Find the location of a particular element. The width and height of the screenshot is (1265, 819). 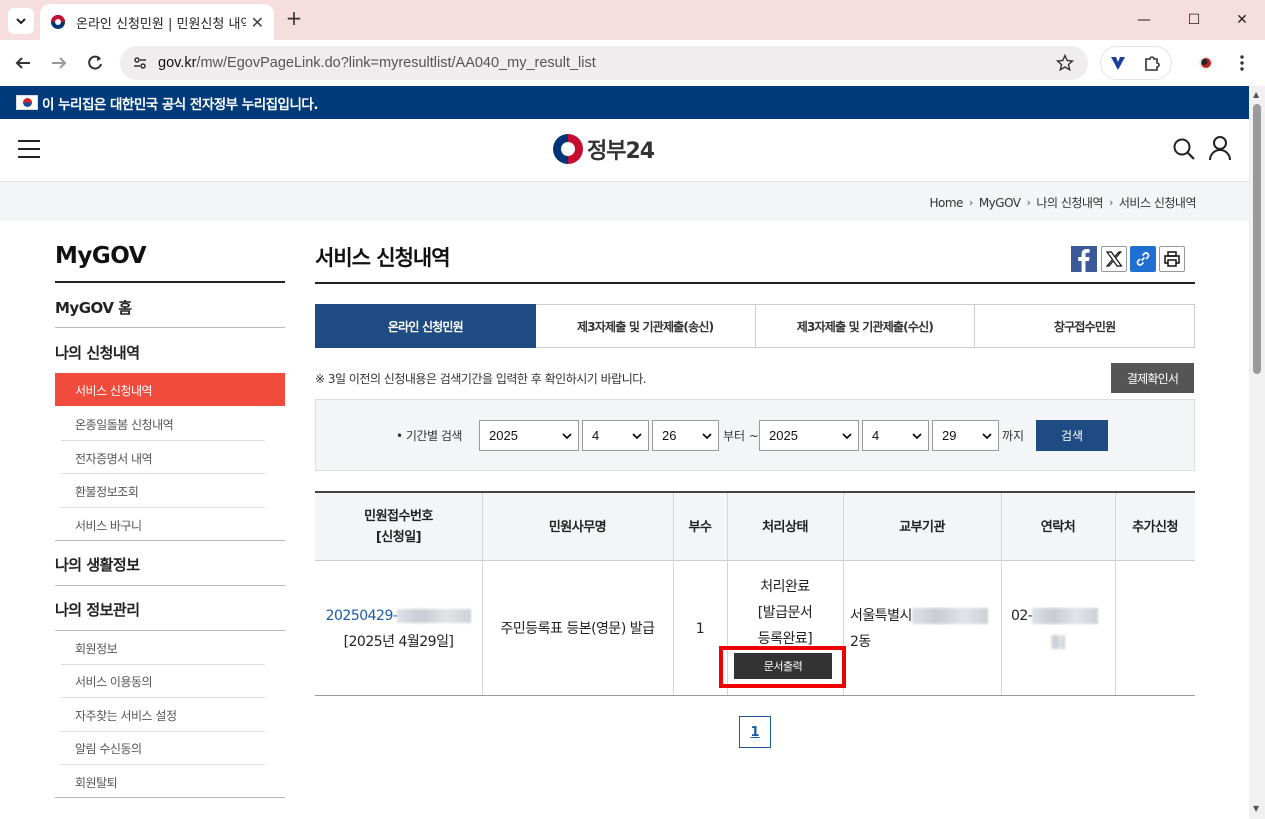

breadcrumb: Home › MyGOV › 나의 신청내역 › 서비스 신청내역 is located at coordinates (1062, 202).